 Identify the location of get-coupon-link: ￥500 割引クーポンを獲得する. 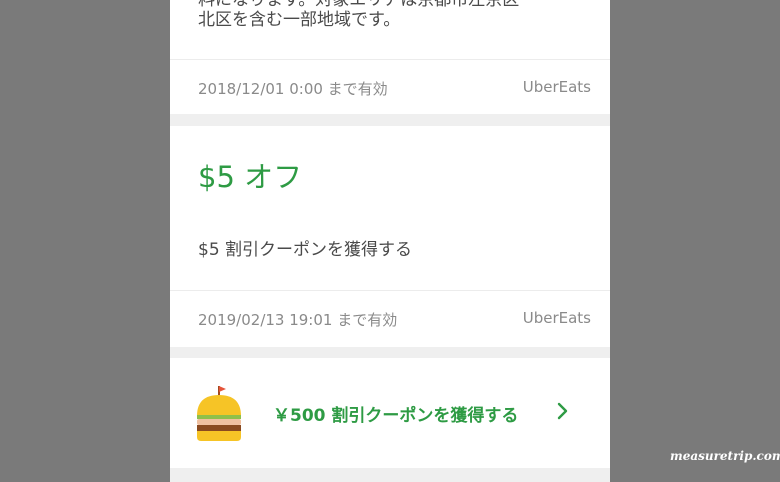
(395, 413).